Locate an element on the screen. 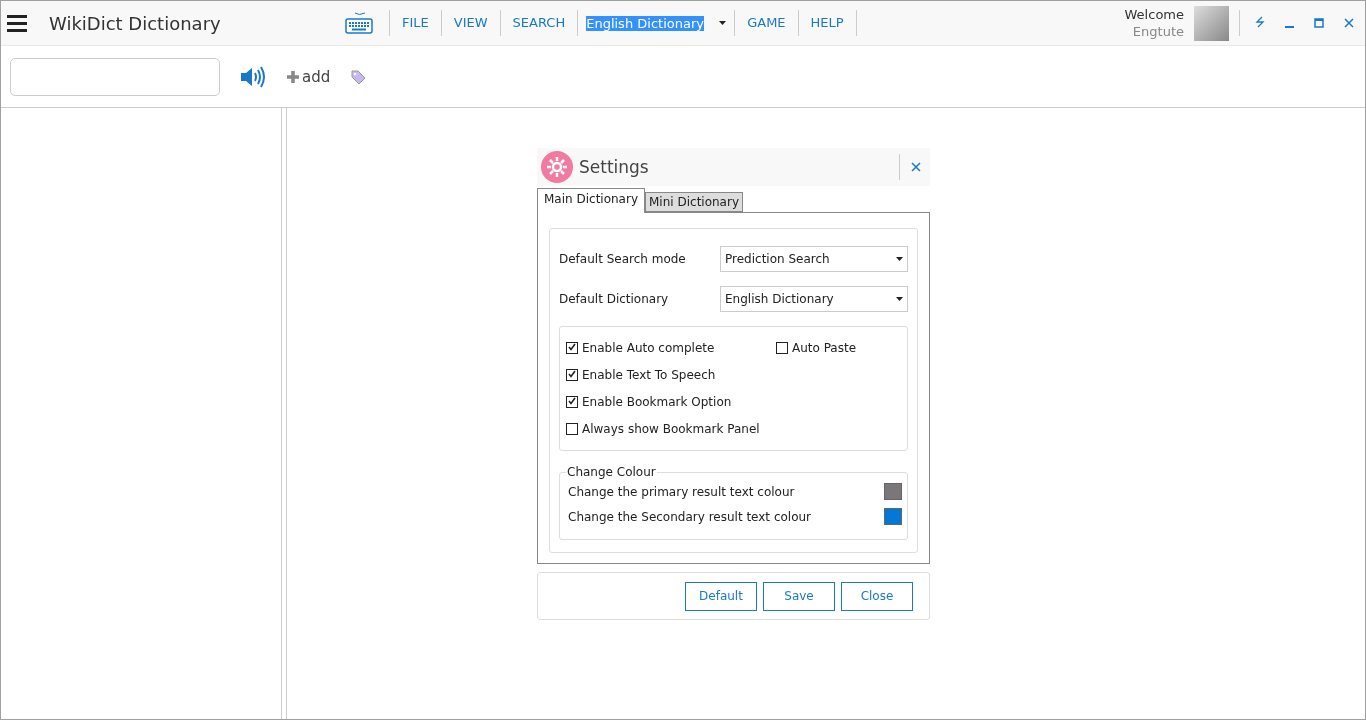 The image size is (1366, 720). dropdown: Prediction Search is located at coordinates (814, 259).